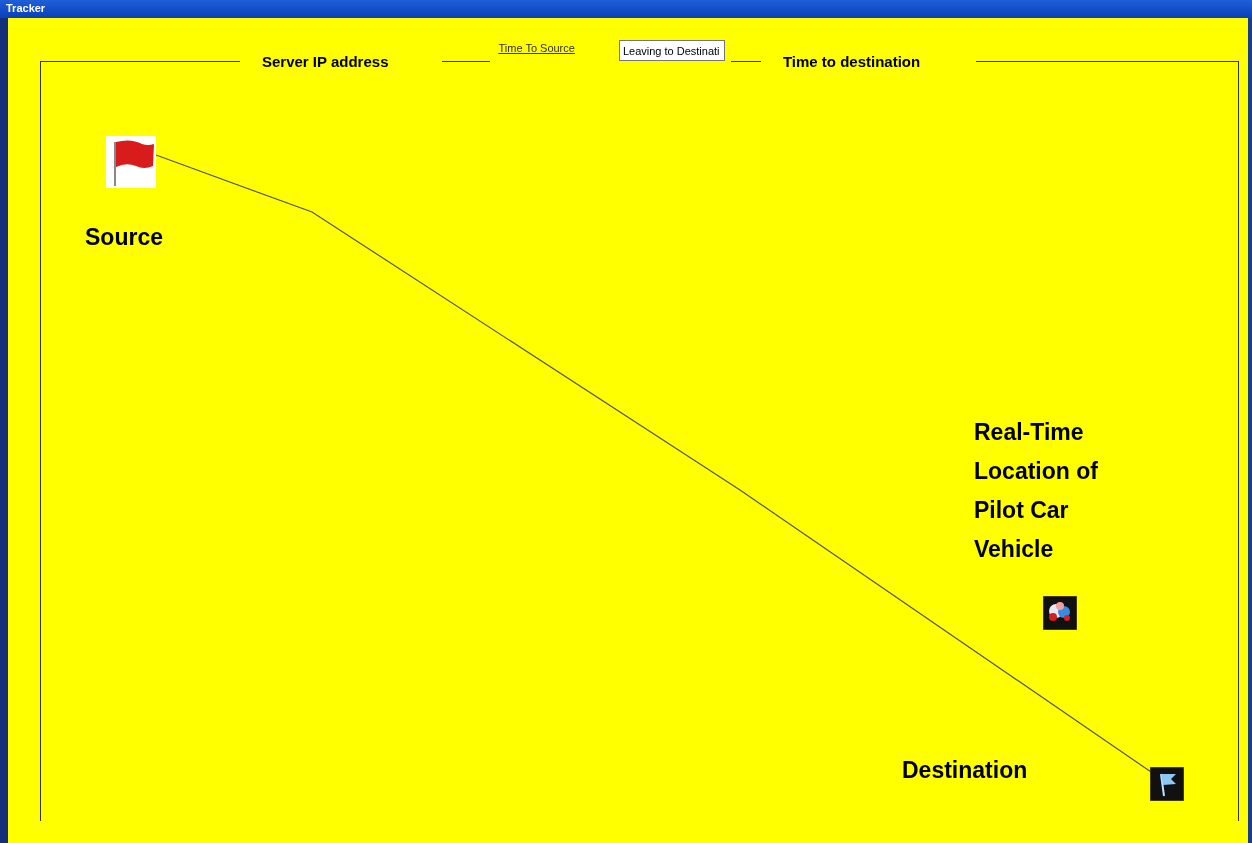 This screenshot has height=843, width=1252. Describe the element at coordinates (1060, 613) in the screenshot. I see `car-icon` at that location.